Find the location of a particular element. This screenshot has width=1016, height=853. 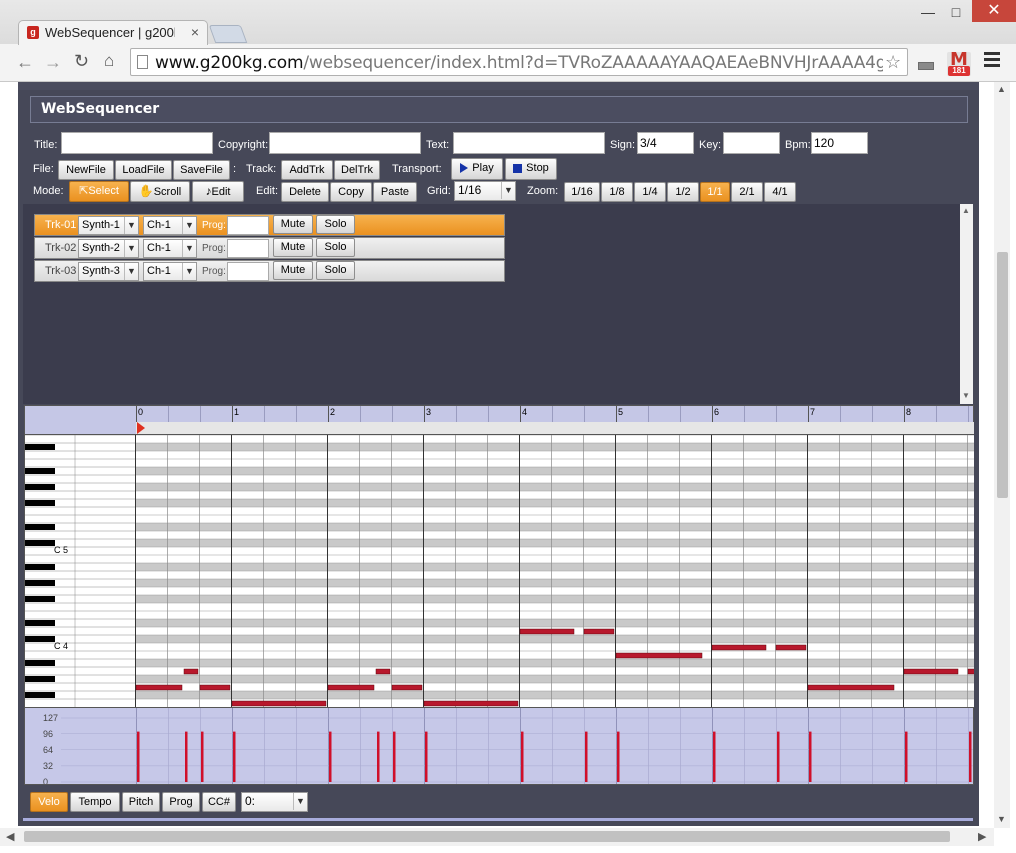

loadfile-button: LoadFile is located at coordinates (143, 170).